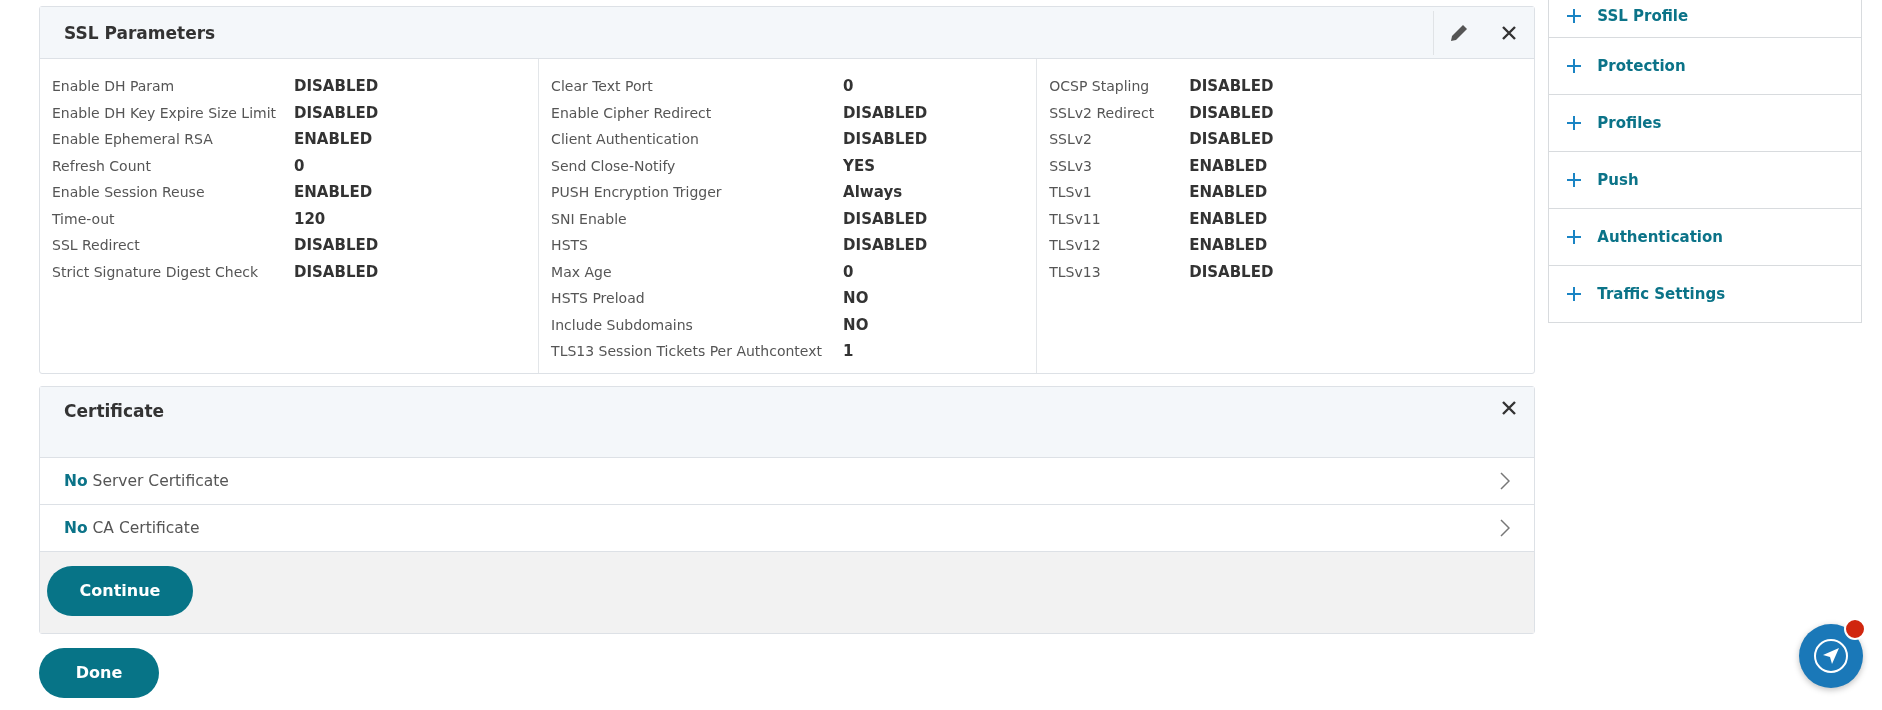 Image resolution: width=1882 pixels, height=710 pixels. I want to click on parameter-label: Client Authentication, so click(625, 139).